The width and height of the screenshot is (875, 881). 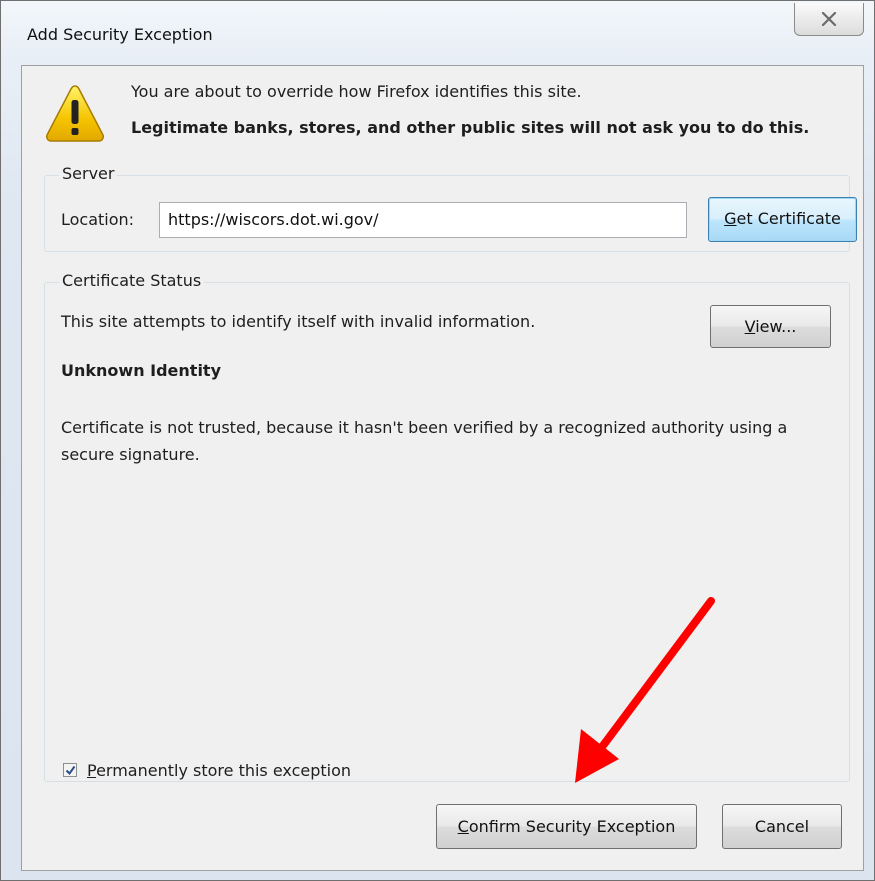 What do you see at coordinates (645, 690) in the screenshot?
I see `red-arrow-annotation` at bounding box center [645, 690].